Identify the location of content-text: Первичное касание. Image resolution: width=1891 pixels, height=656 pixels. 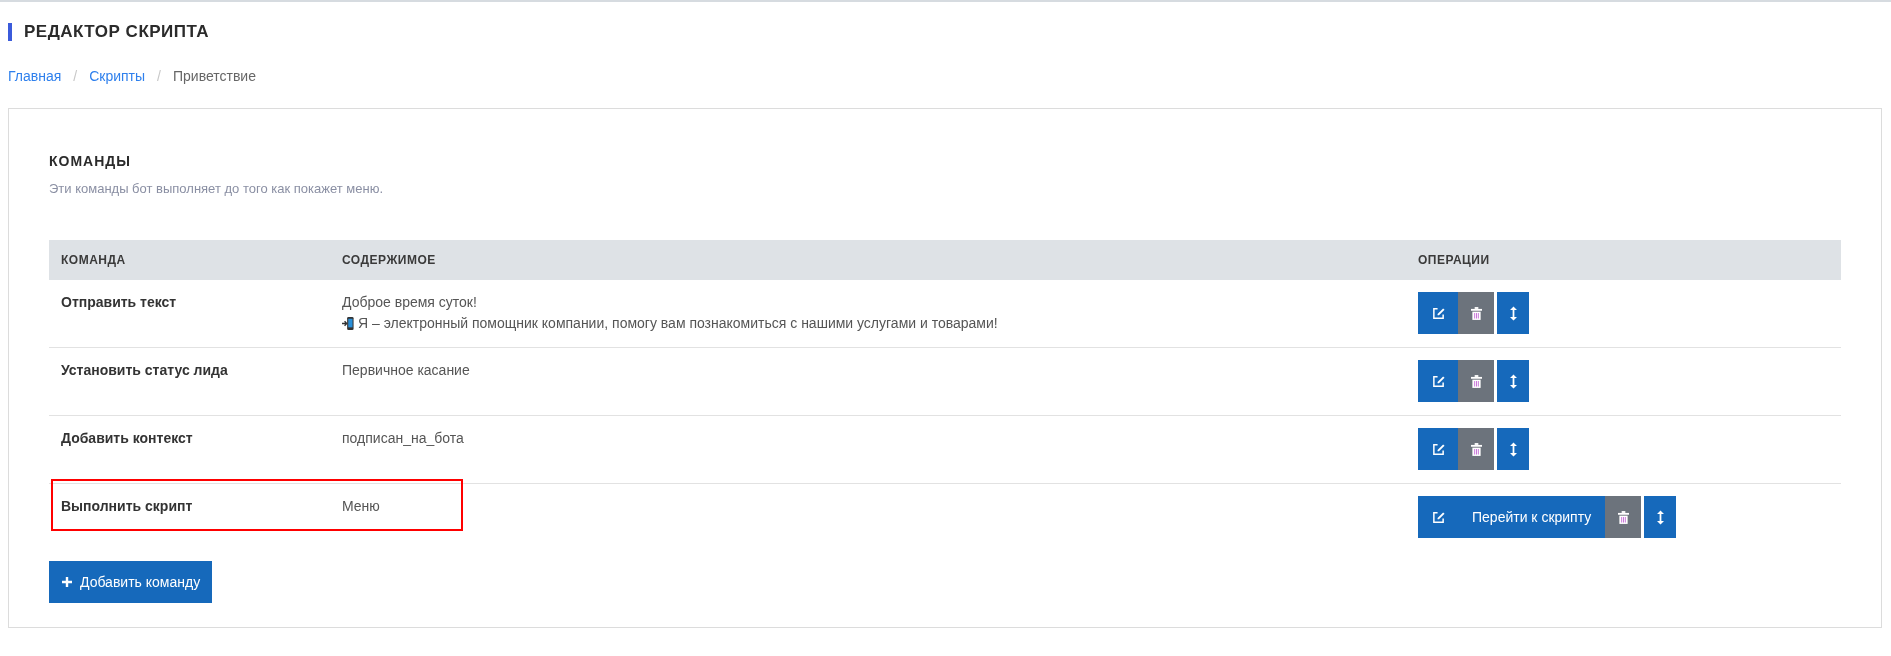
(406, 370).